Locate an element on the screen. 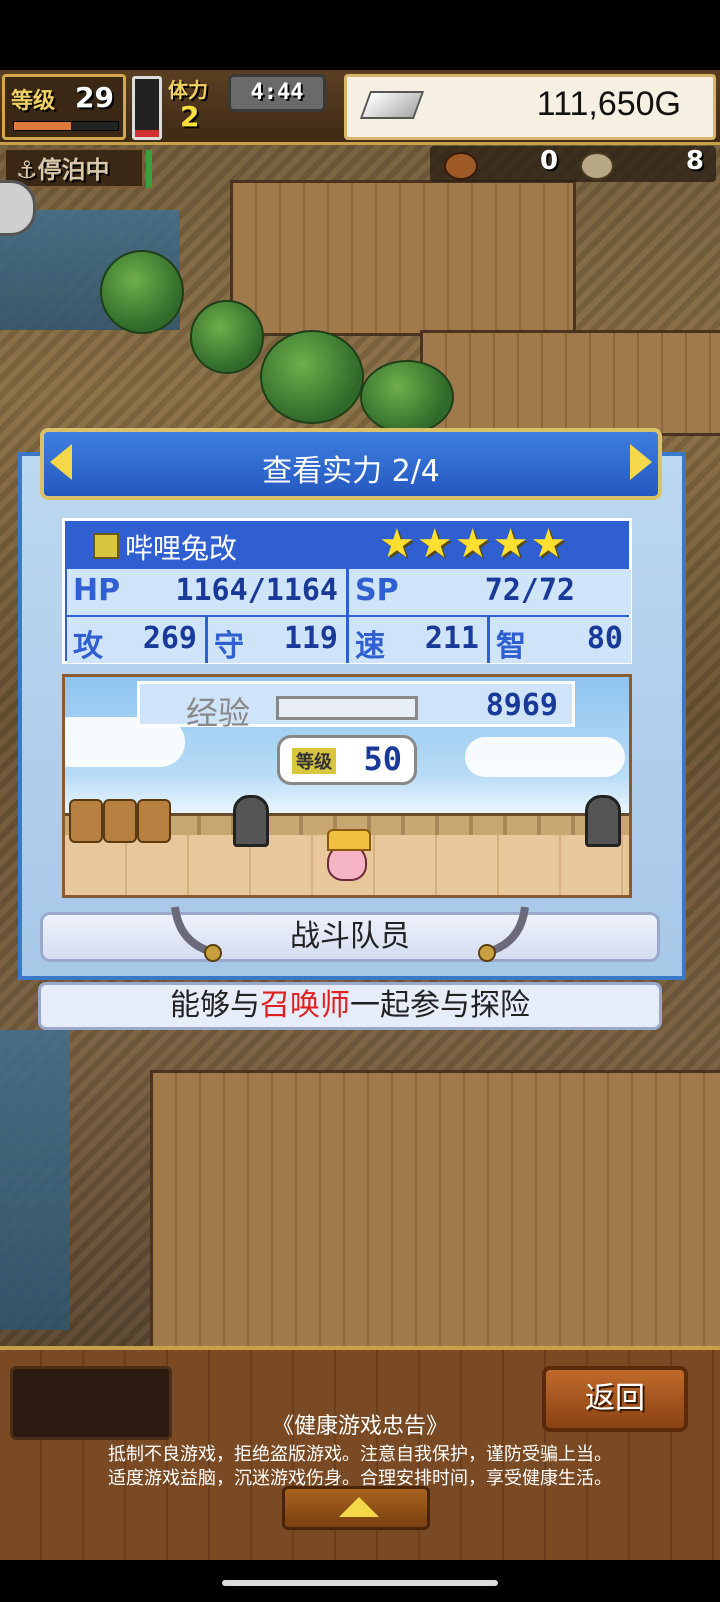  next-arrow-icon is located at coordinates (641, 462).